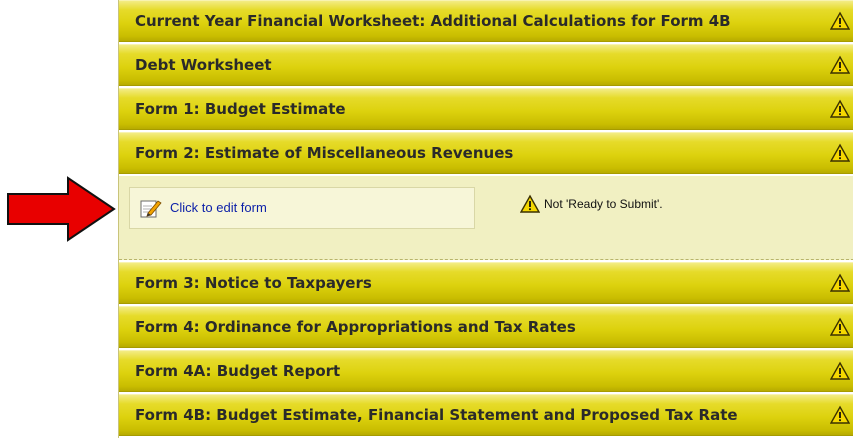 Image resolution: width=853 pixels, height=438 pixels. I want to click on section-title: Form 1: Budget Estimate, so click(240, 109).